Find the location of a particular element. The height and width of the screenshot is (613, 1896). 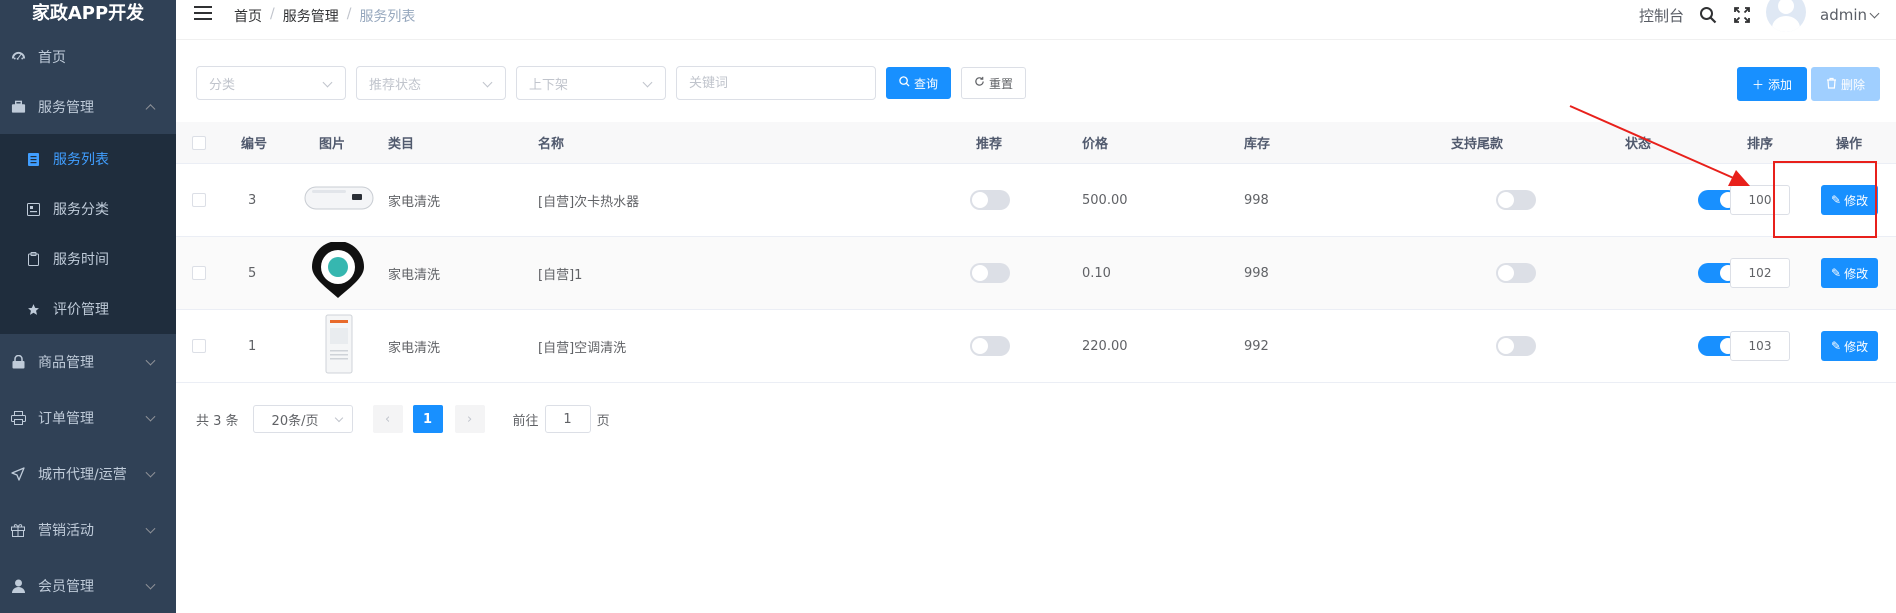

breadcrumb-current: 服务列表 is located at coordinates (387, 17).